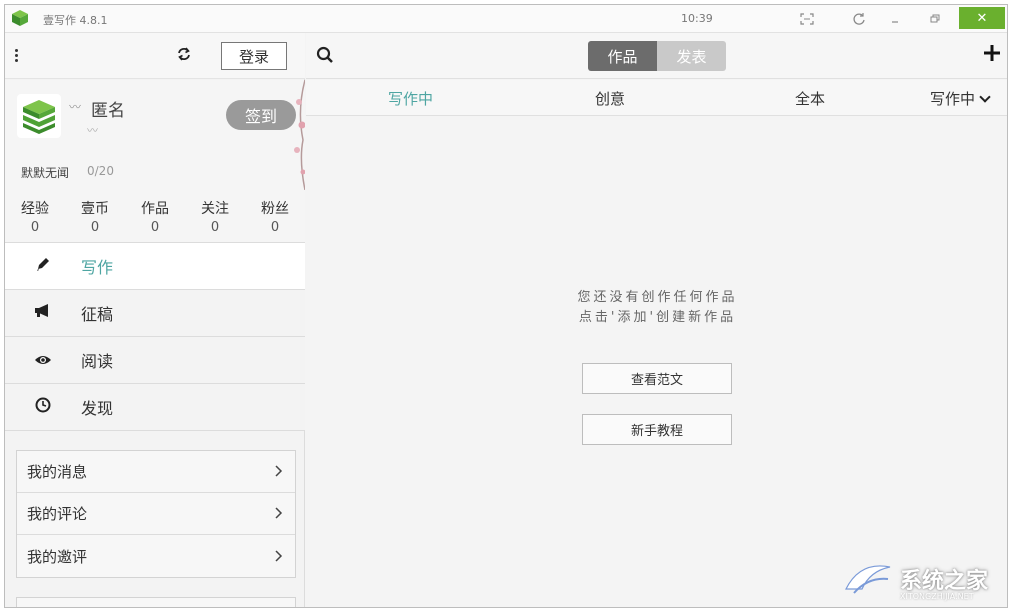 The image size is (1013, 611). What do you see at coordinates (935, 19) in the screenshot?
I see `restore-icon` at bounding box center [935, 19].